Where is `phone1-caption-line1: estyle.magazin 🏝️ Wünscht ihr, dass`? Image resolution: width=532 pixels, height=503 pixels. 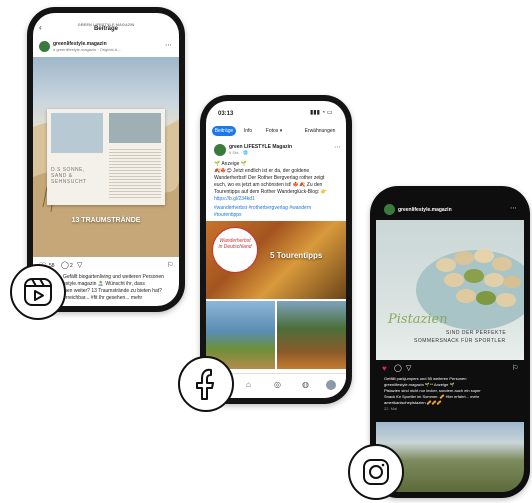
phone1-caption-line1: estyle.magazin 🏝️ Wünscht ihr, dass is located at coordinates (104, 284).